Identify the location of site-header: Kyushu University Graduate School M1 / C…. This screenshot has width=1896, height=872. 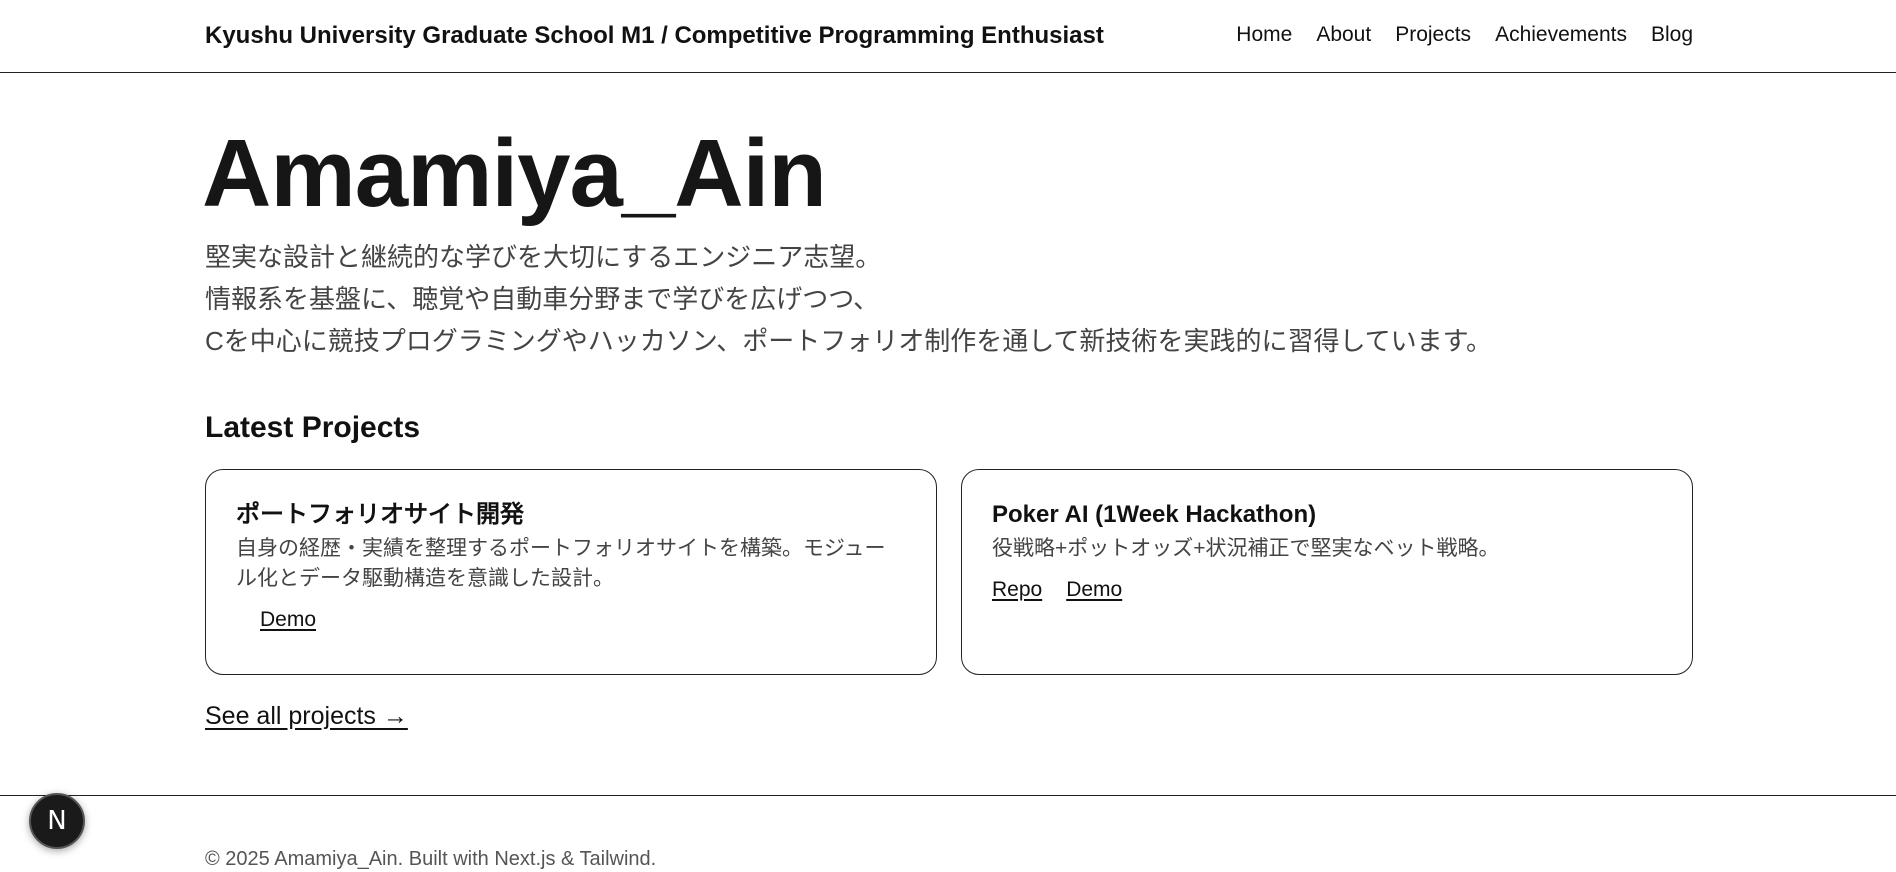
(948, 36).